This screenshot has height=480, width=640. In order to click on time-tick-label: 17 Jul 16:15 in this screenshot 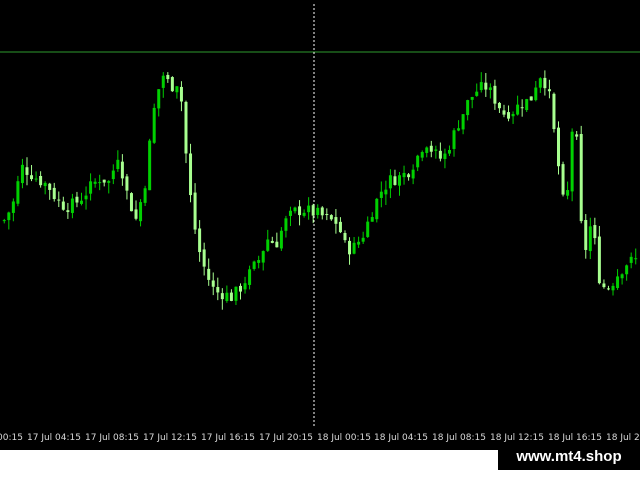, I will do `click(228, 438)`.